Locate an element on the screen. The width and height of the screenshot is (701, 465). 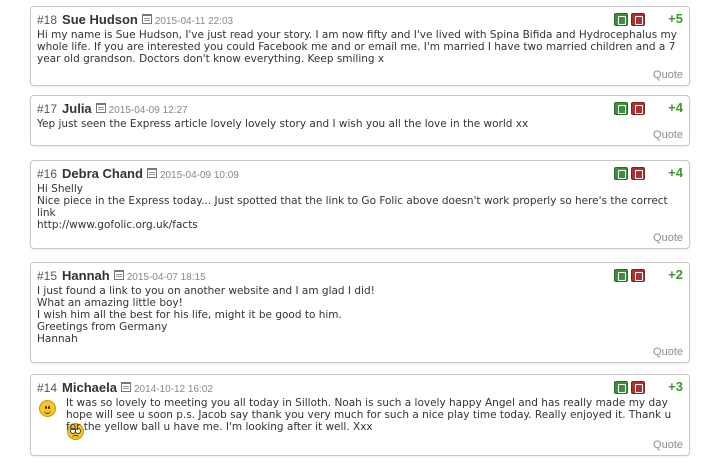
comment-number: #17 is located at coordinates (47, 109).